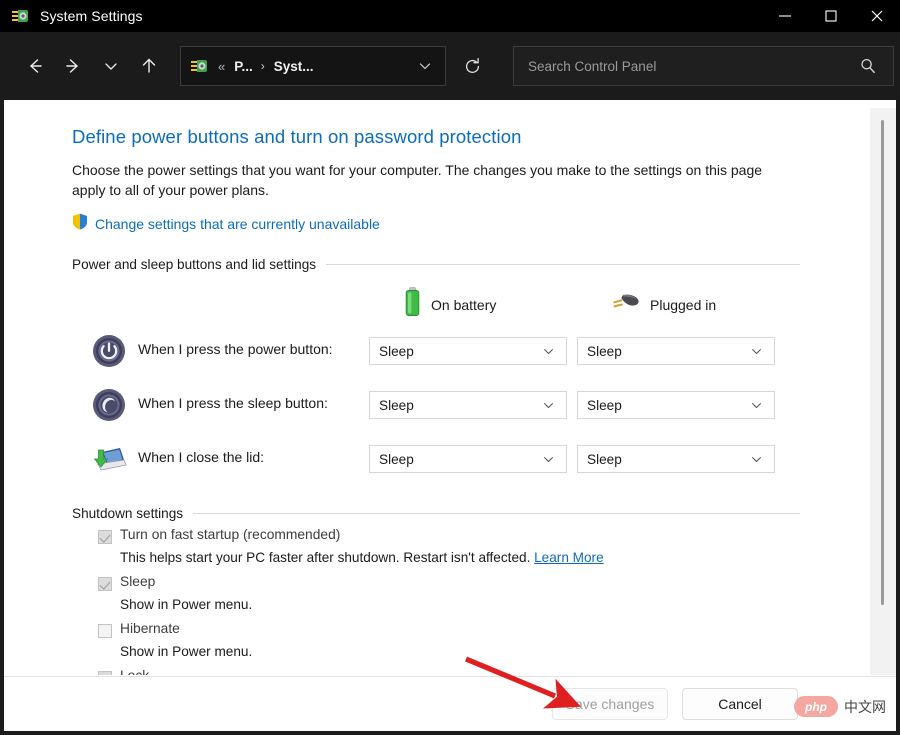  I want to click on power-column-headers: On battery Plugged in, so click(469, 306).